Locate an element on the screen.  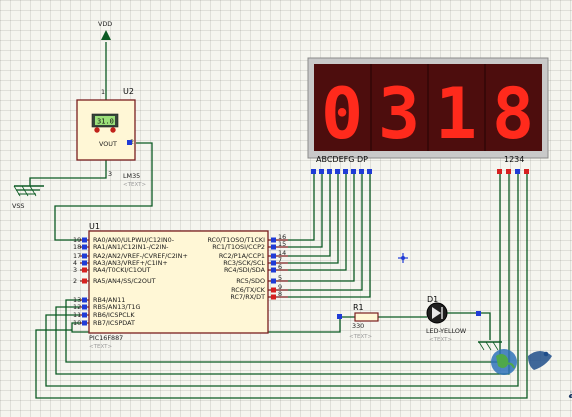
sensor-pin1-number: 1 is located at coordinates (103, 92).